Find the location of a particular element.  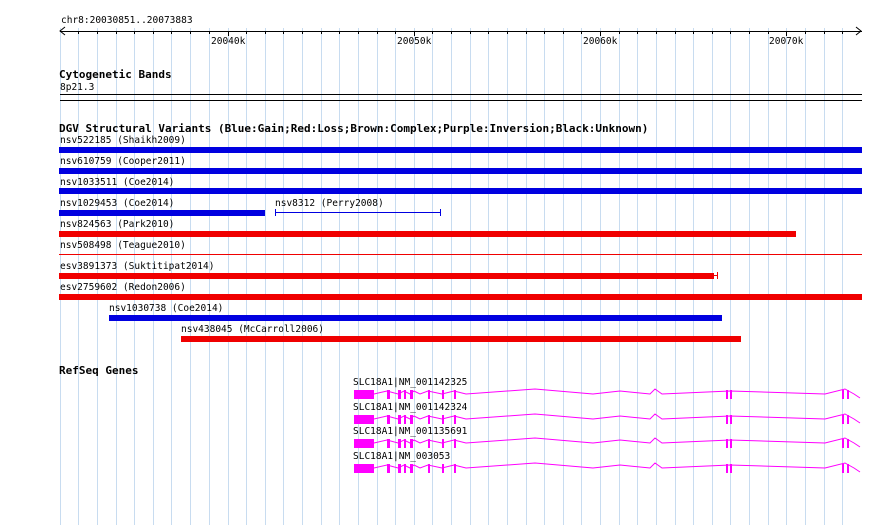

ruler-axis is located at coordinates (461, 31).